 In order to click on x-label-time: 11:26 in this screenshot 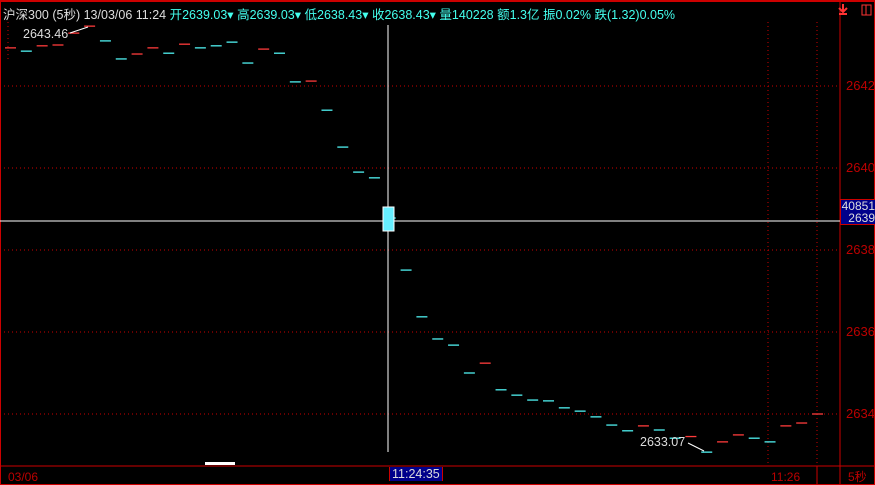, I will do `click(786, 477)`.